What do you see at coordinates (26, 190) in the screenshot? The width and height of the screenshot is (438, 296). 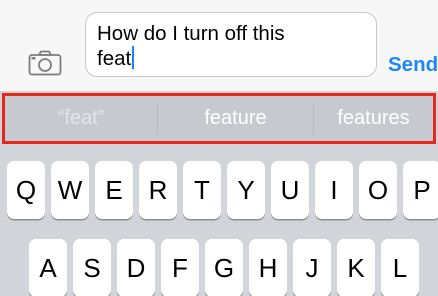 I see `key-q: Q` at bounding box center [26, 190].